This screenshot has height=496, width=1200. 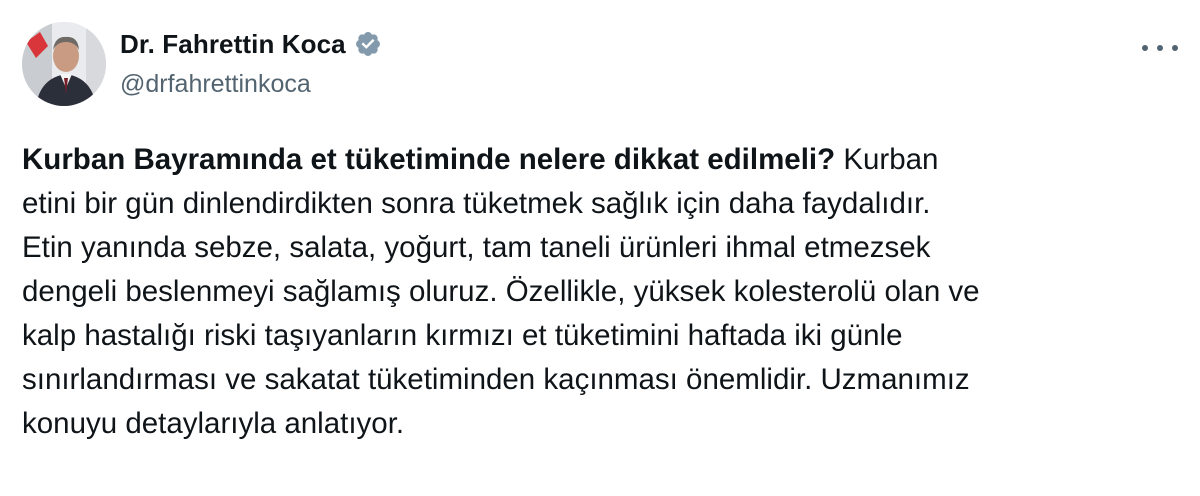 I want to click on tweet-header: Dr. Fahrettin Koca @drfahrettinkoca, so click(x=251, y=62).